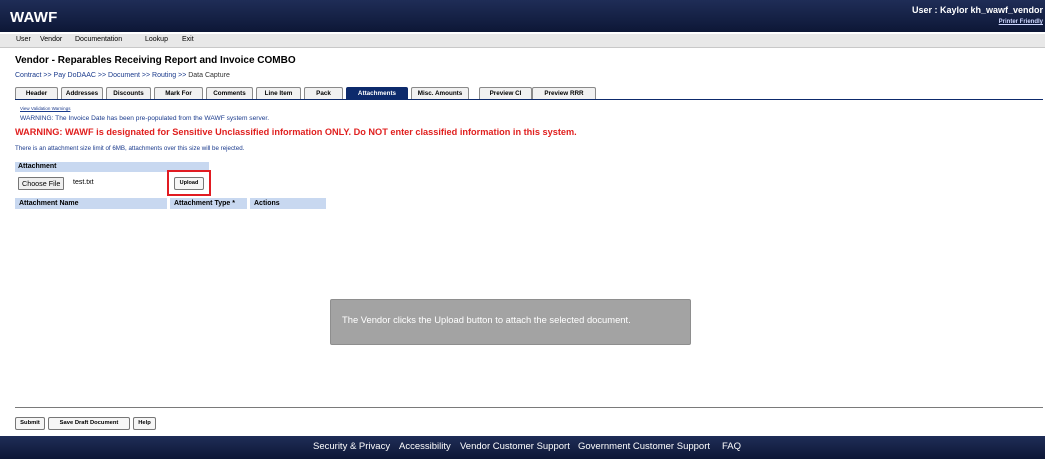  I want to click on tab-comments: Comments, so click(229, 93).